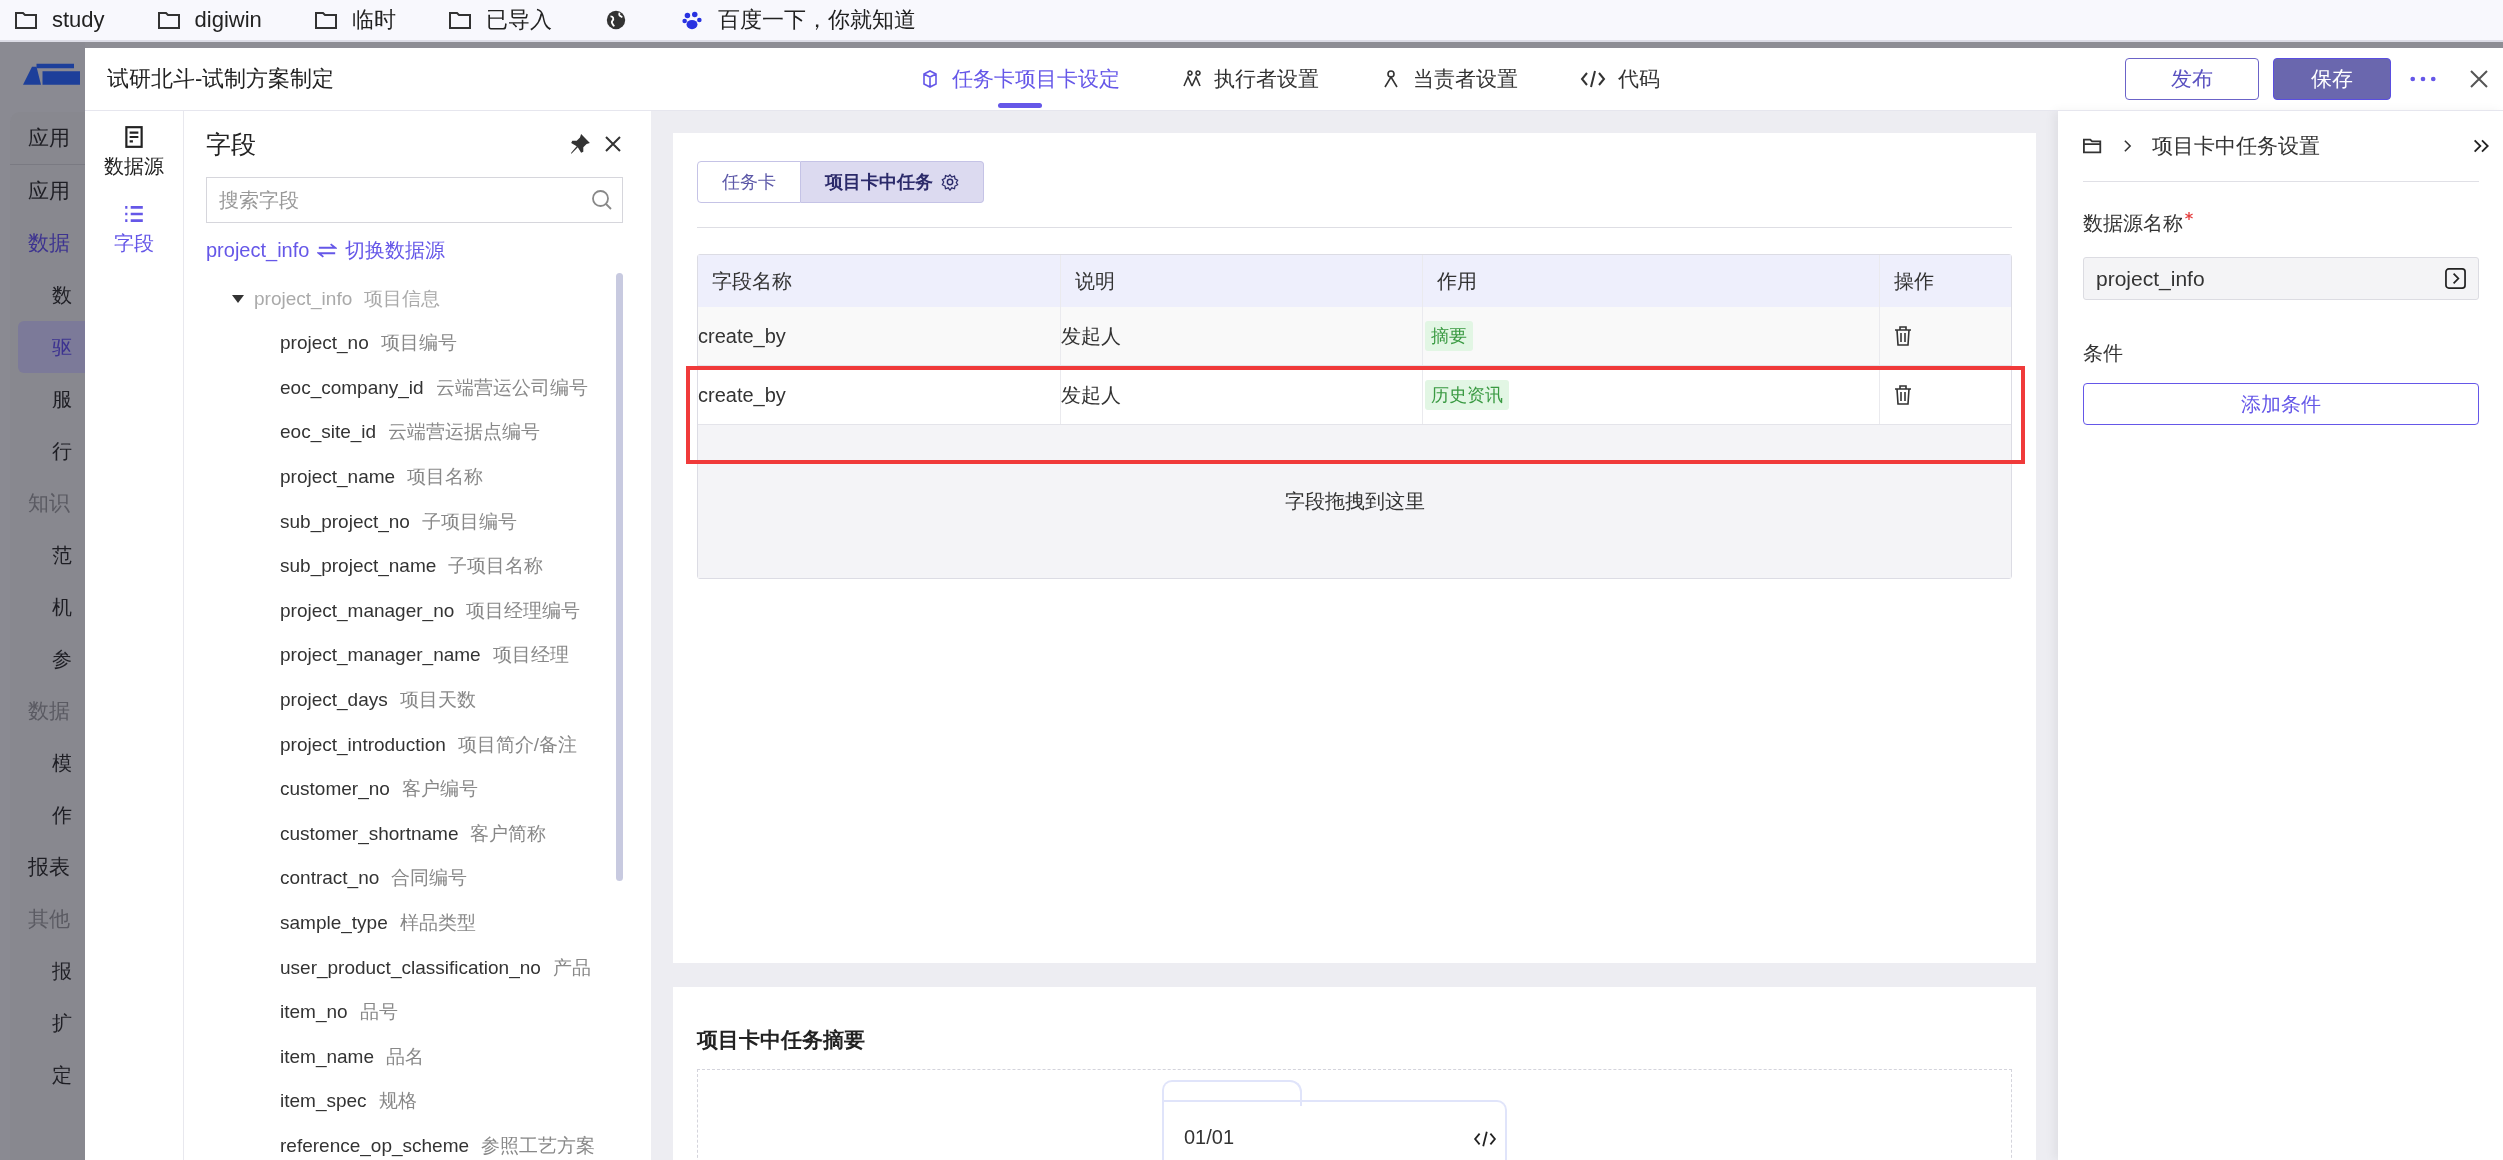  Describe the element at coordinates (47, 295) in the screenshot. I see `nav-item: 数` at that location.